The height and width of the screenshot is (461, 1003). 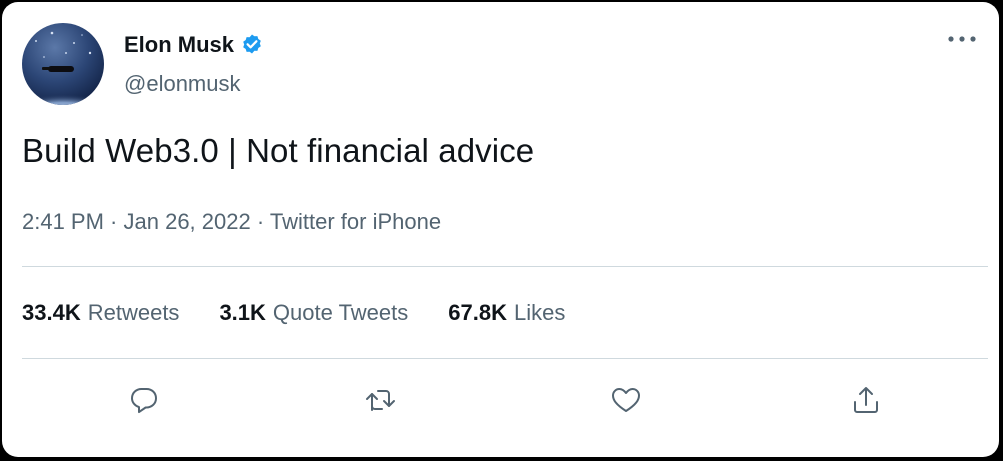 What do you see at coordinates (539, 312) in the screenshot?
I see `stat-label: Likes` at bounding box center [539, 312].